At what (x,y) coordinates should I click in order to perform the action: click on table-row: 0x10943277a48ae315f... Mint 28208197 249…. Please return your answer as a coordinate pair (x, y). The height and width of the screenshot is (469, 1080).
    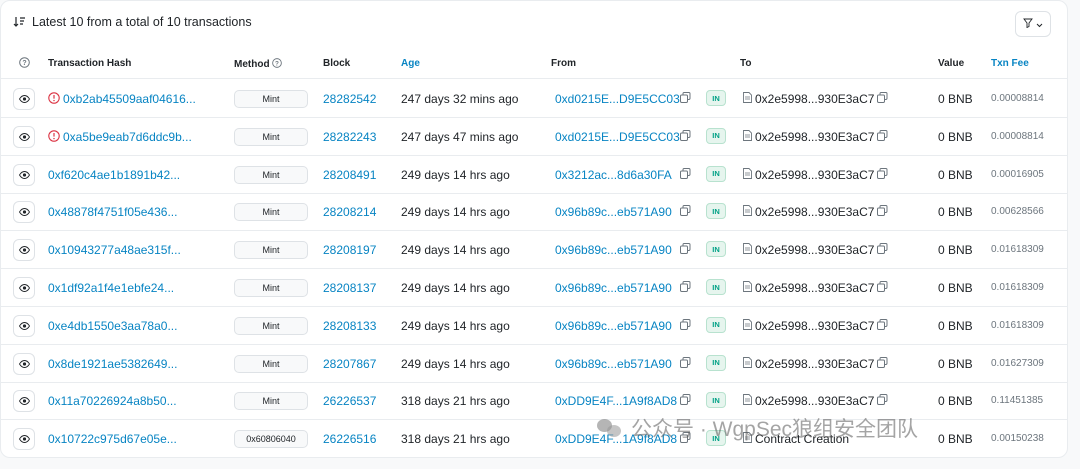
    Looking at the image, I should click on (534, 250).